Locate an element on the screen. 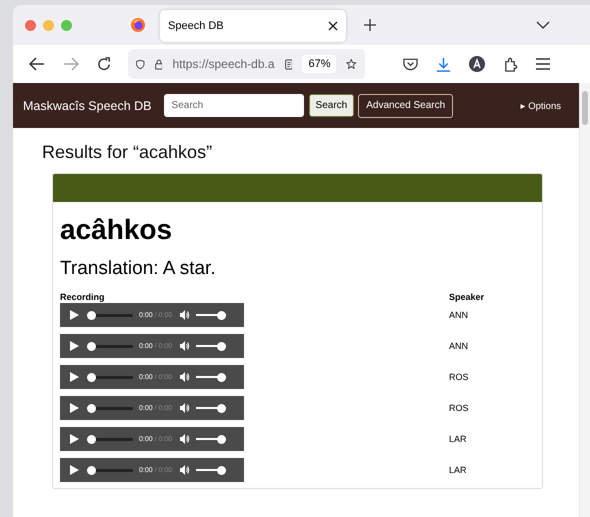  reload-icon is located at coordinates (104, 64).